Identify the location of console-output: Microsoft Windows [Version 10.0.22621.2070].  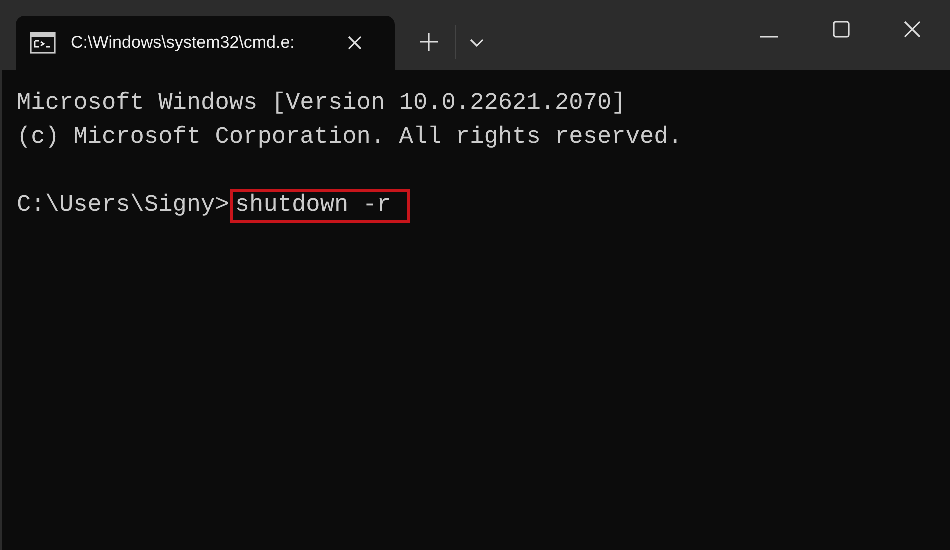
(321, 103).